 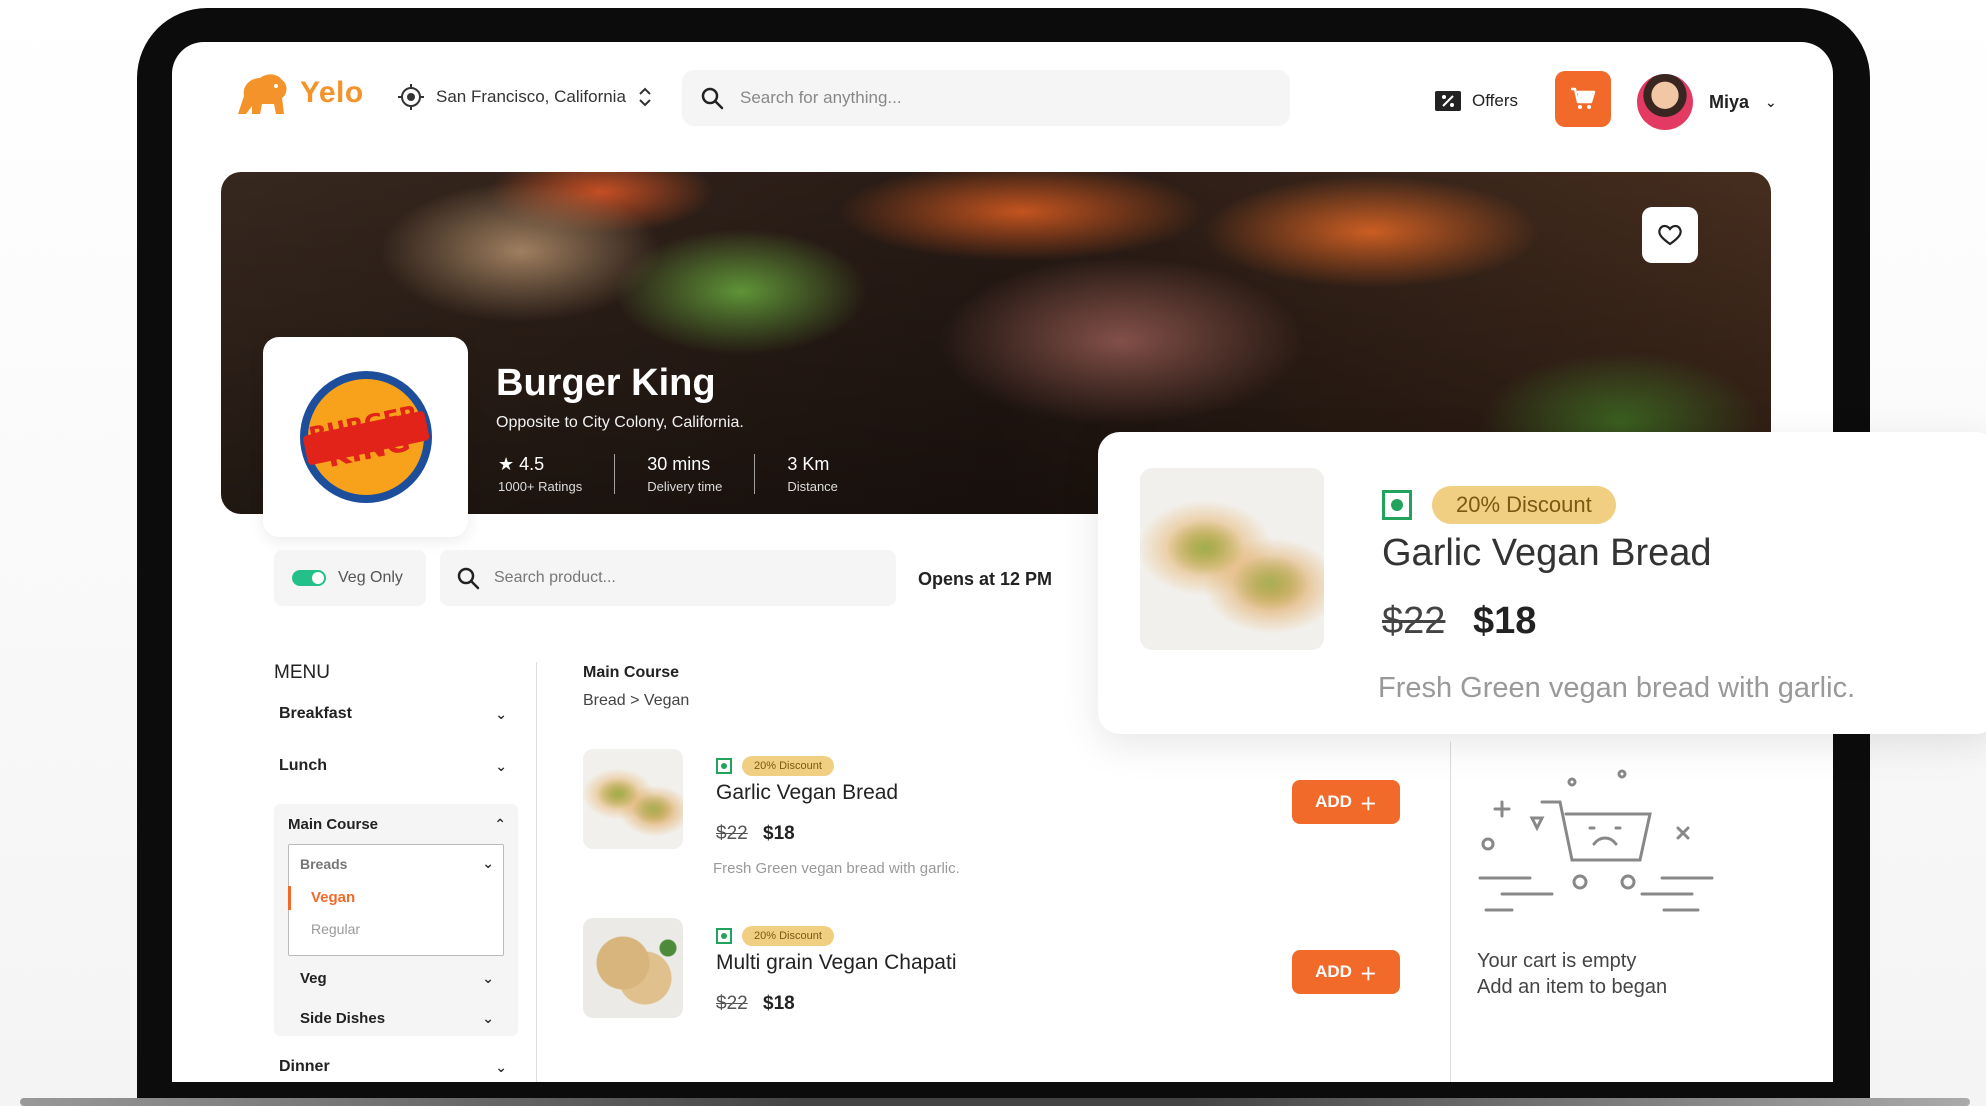 I want to click on menu-item-label: Side Dishes, so click(x=343, y=1018).